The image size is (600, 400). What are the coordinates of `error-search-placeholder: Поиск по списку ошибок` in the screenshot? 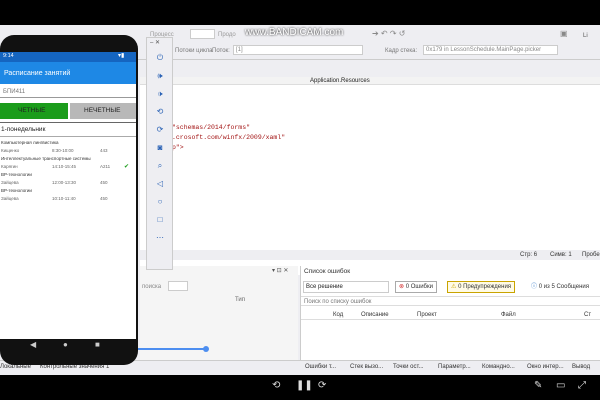 It's located at (338, 302).